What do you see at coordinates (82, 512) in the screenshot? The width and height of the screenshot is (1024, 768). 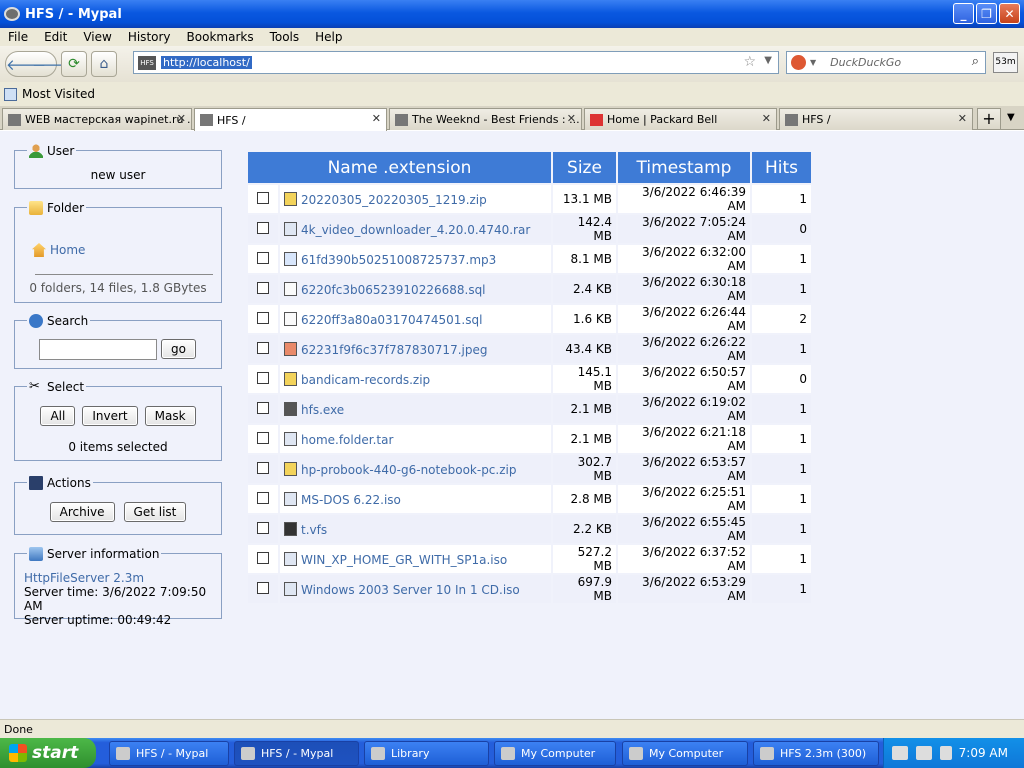 I see `archive-button: Archive` at bounding box center [82, 512].